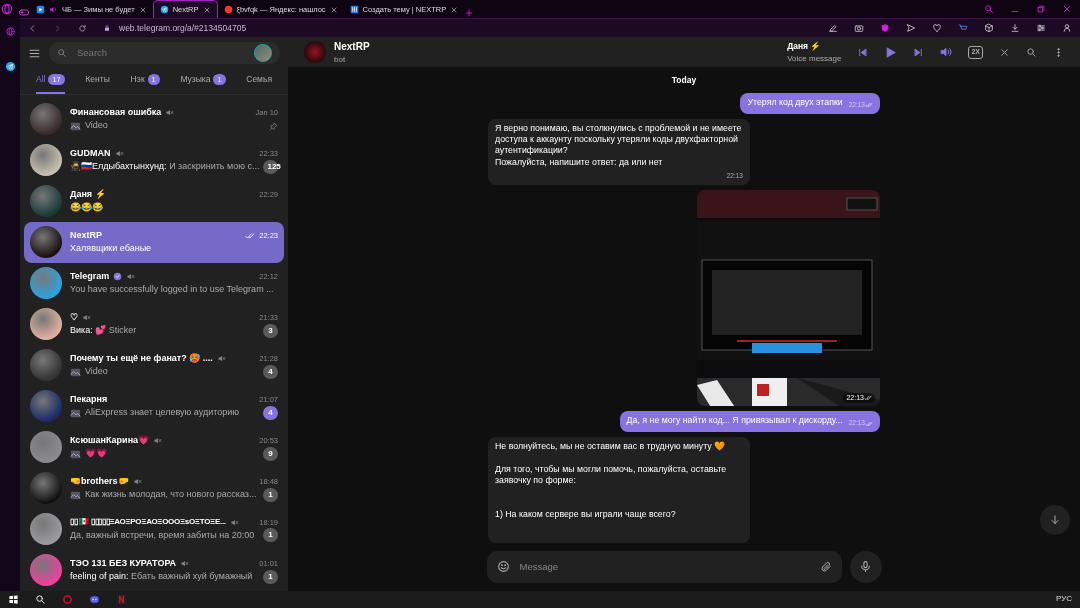  What do you see at coordinates (1055, 519) in the screenshot?
I see `scroll-down-button` at bounding box center [1055, 519].